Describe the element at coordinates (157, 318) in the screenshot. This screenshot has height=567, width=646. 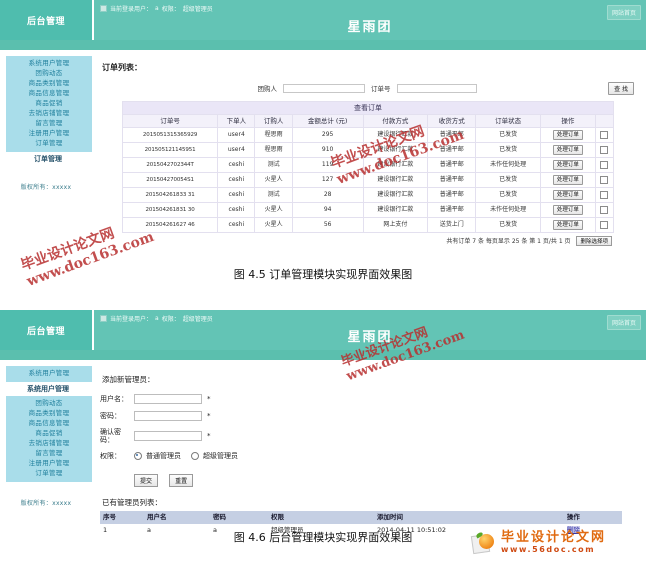
I see `login-username: a` at that location.